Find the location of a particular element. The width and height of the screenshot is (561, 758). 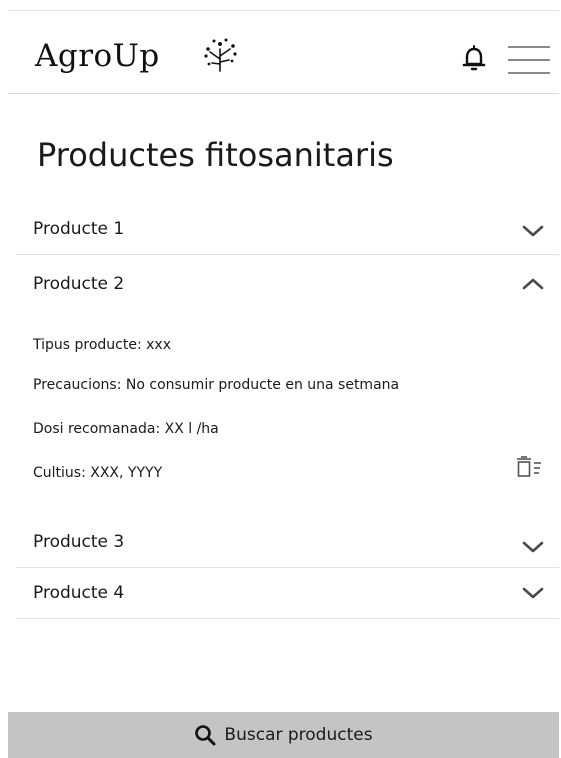

accordion-item-producte-4: Producte 4 is located at coordinates (287, 593).